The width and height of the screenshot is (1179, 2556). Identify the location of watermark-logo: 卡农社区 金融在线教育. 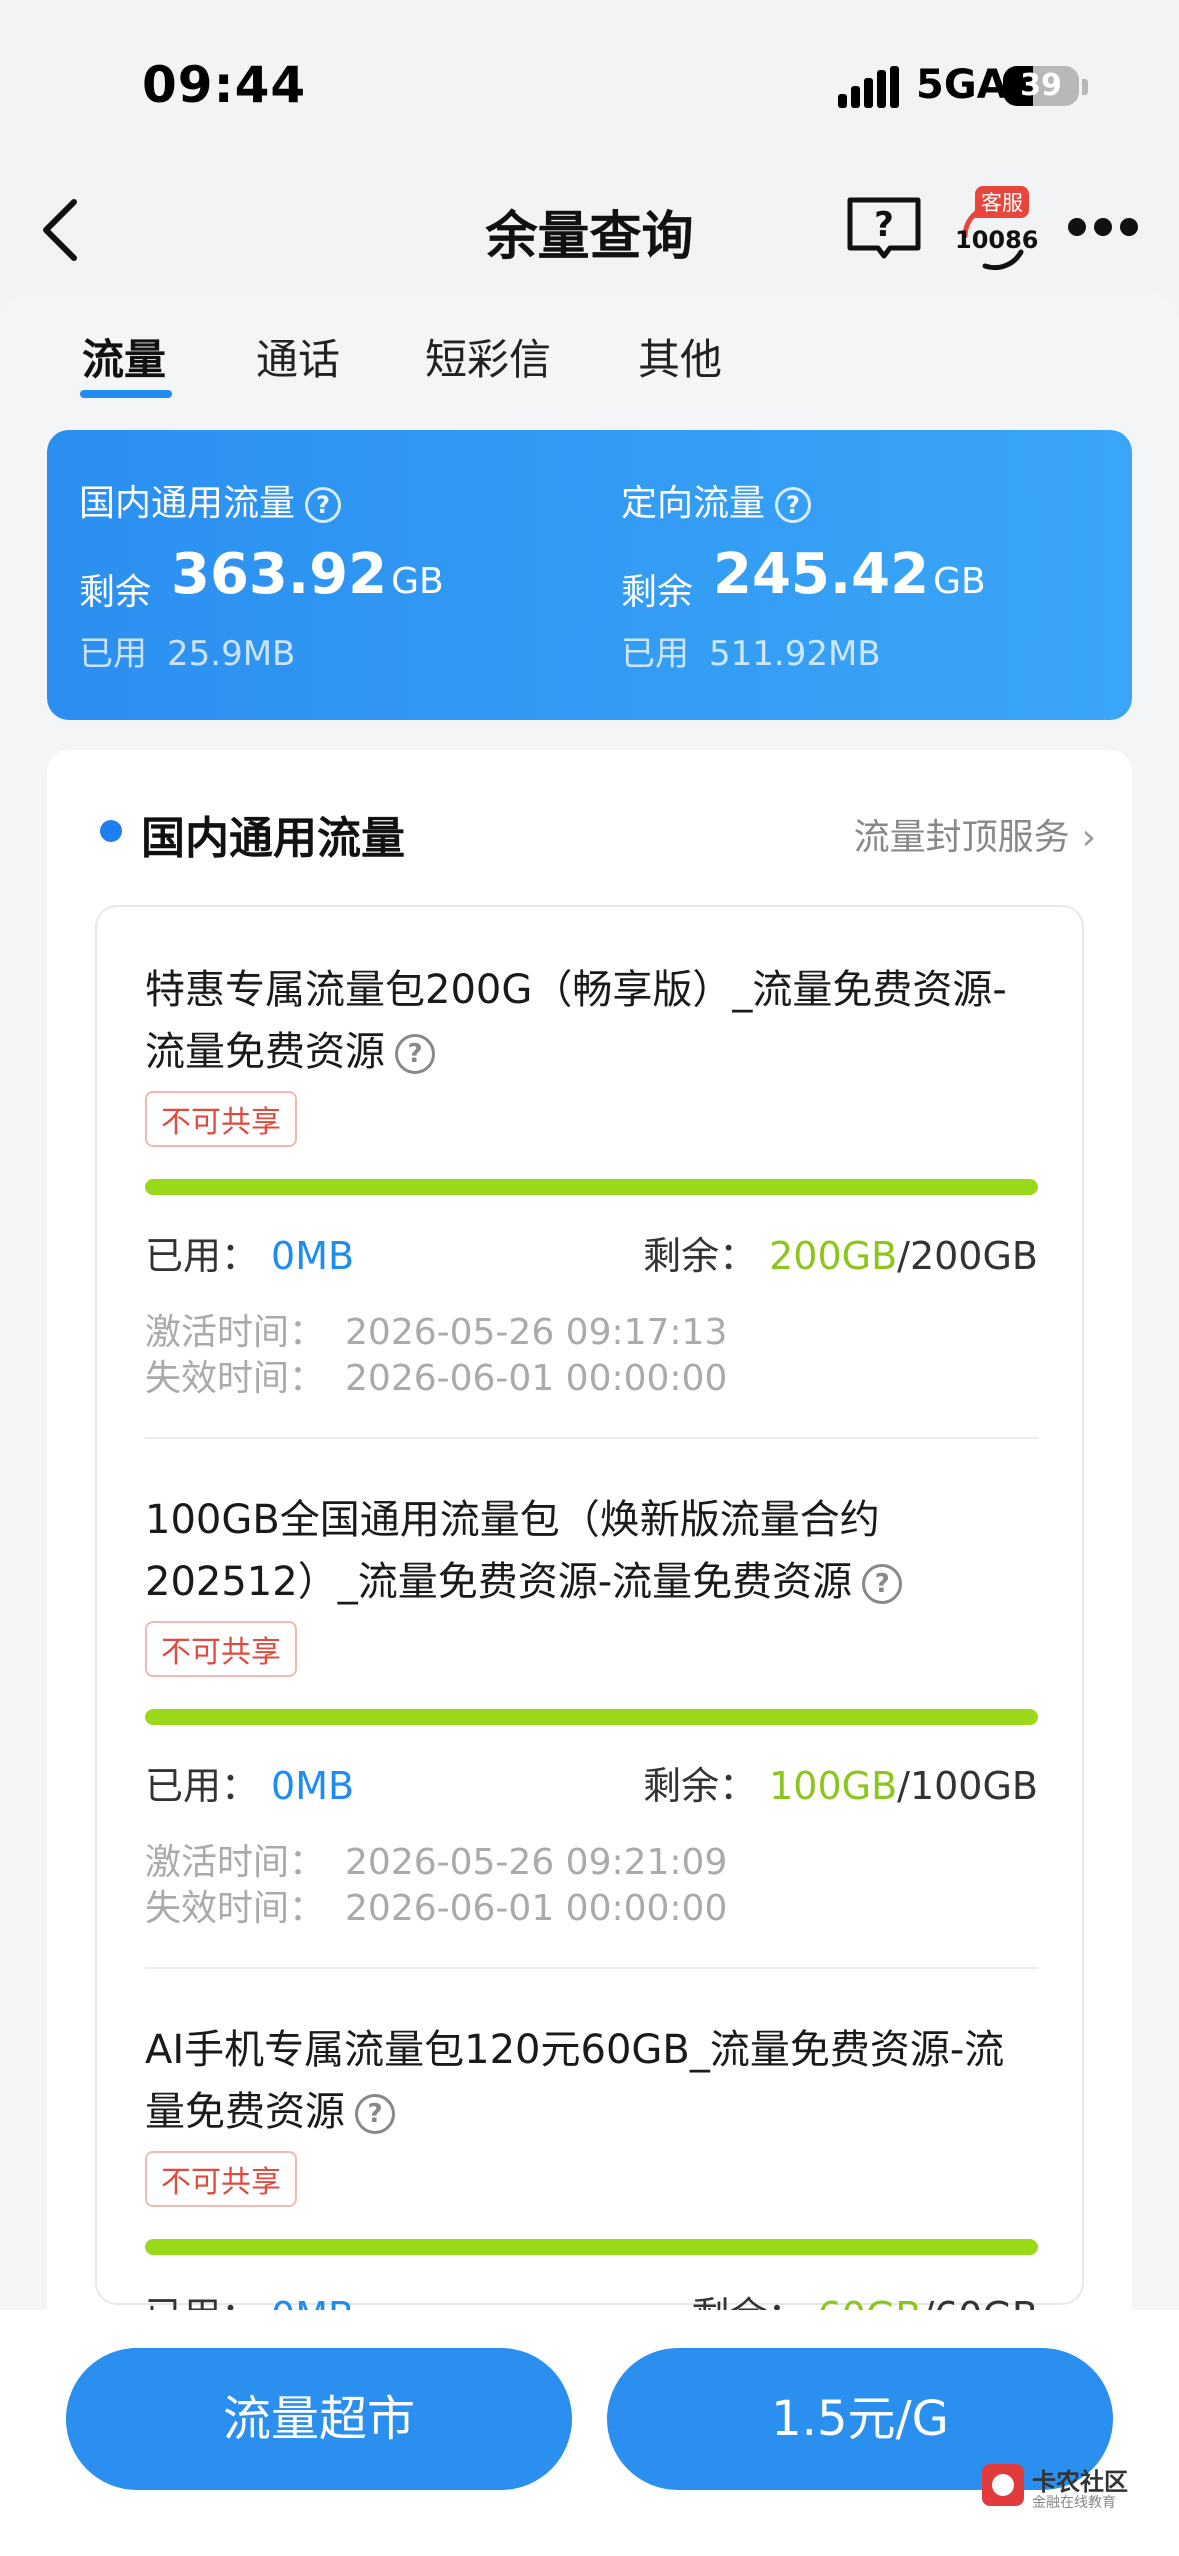
(1077, 2490).